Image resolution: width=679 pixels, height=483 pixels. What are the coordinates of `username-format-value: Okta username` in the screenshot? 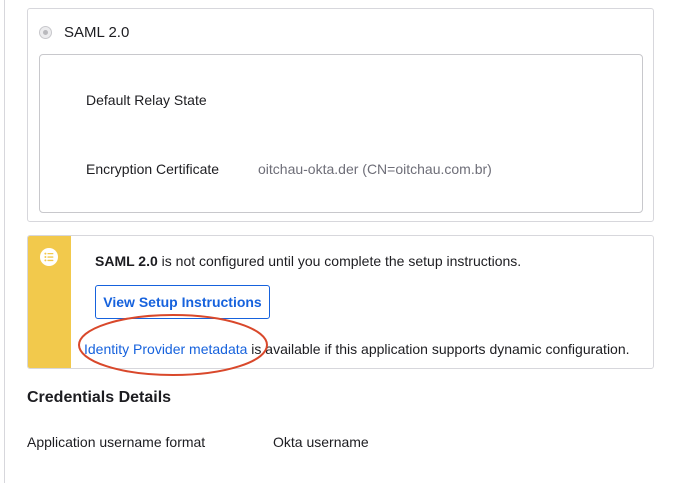 It's located at (321, 442).